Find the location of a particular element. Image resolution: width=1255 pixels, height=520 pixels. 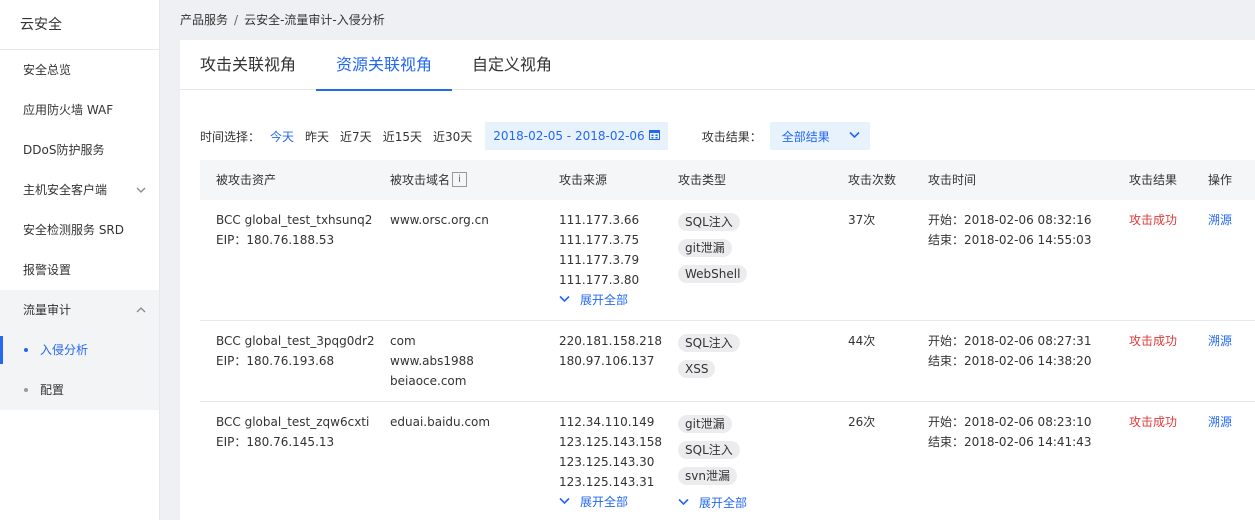

attack-result-select: 全部结果 is located at coordinates (819, 136).